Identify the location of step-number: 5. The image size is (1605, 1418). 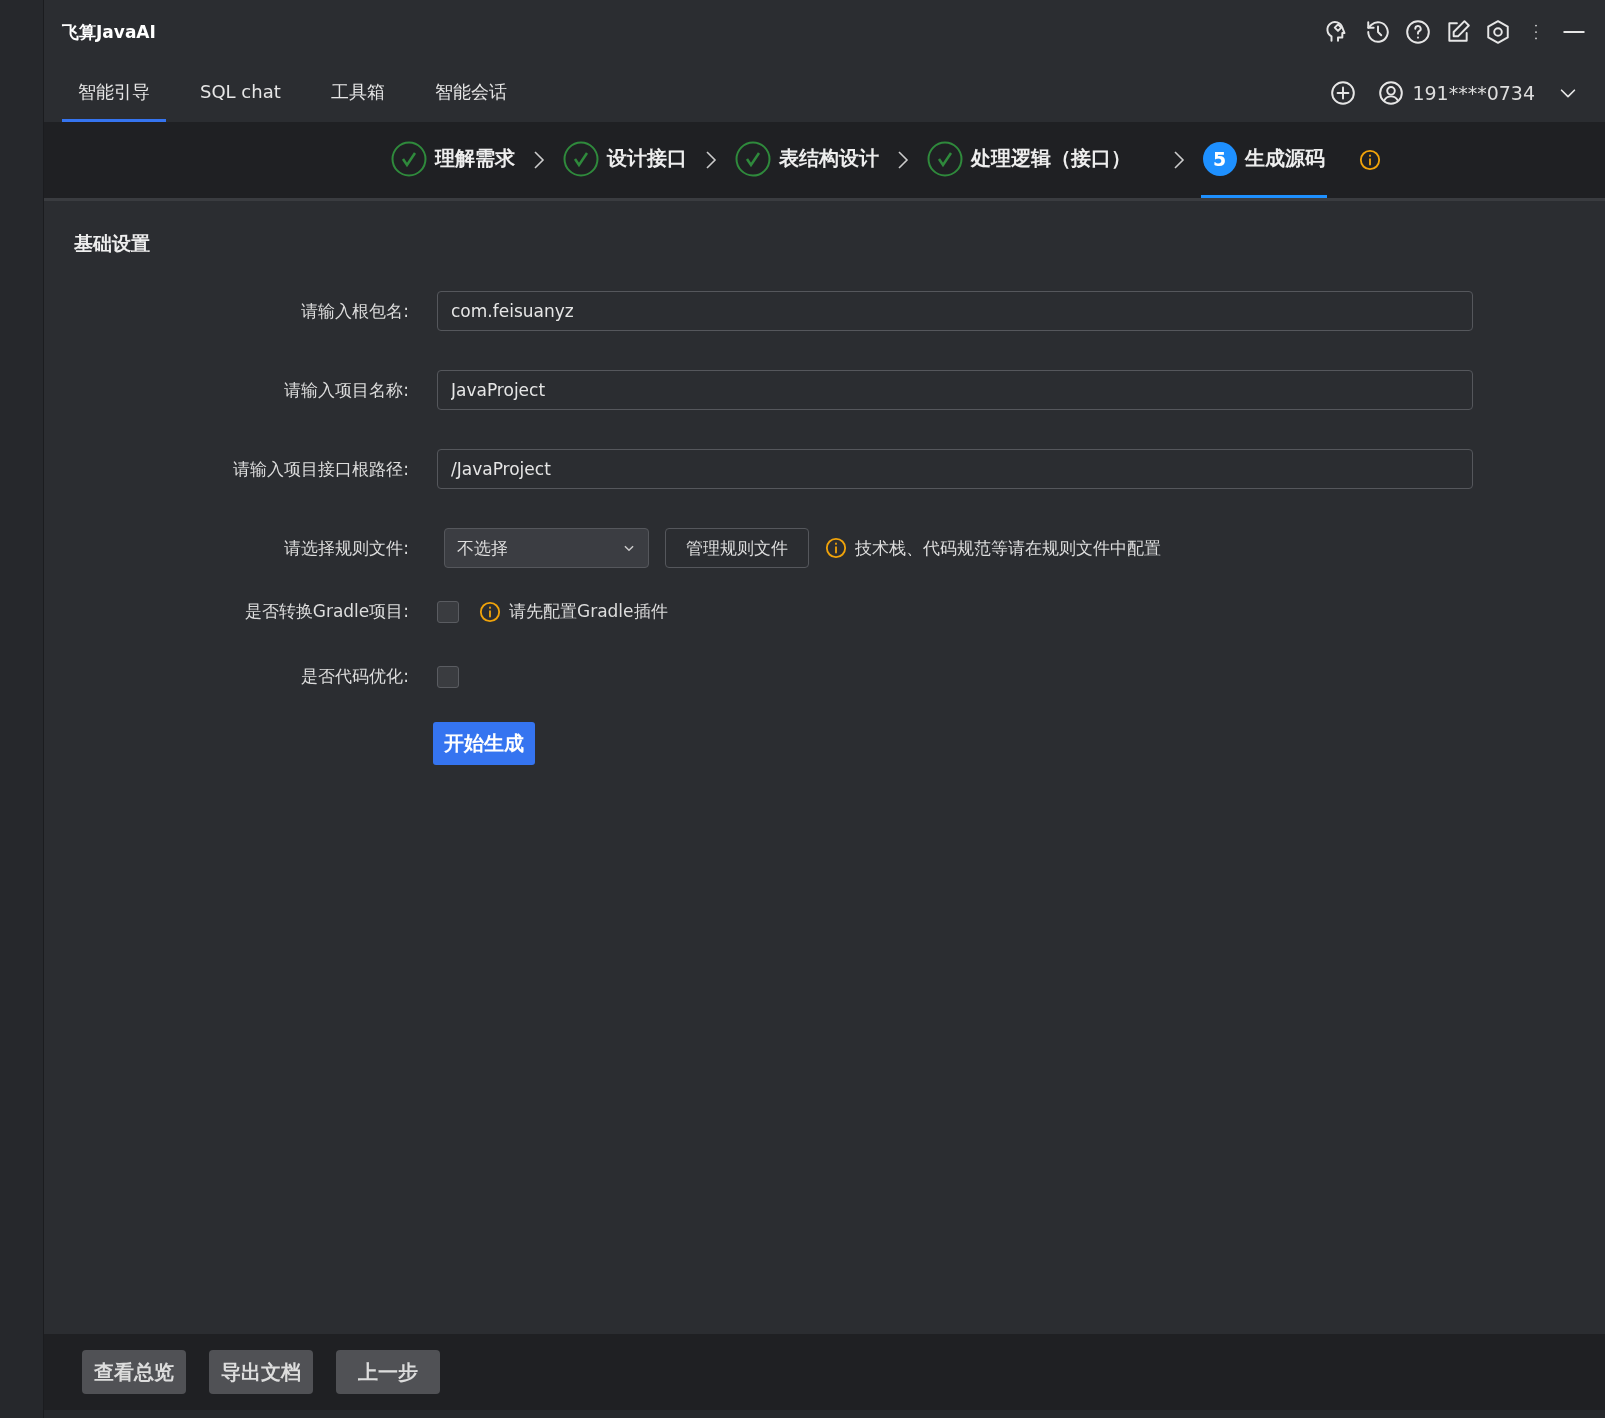
(1219, 158).